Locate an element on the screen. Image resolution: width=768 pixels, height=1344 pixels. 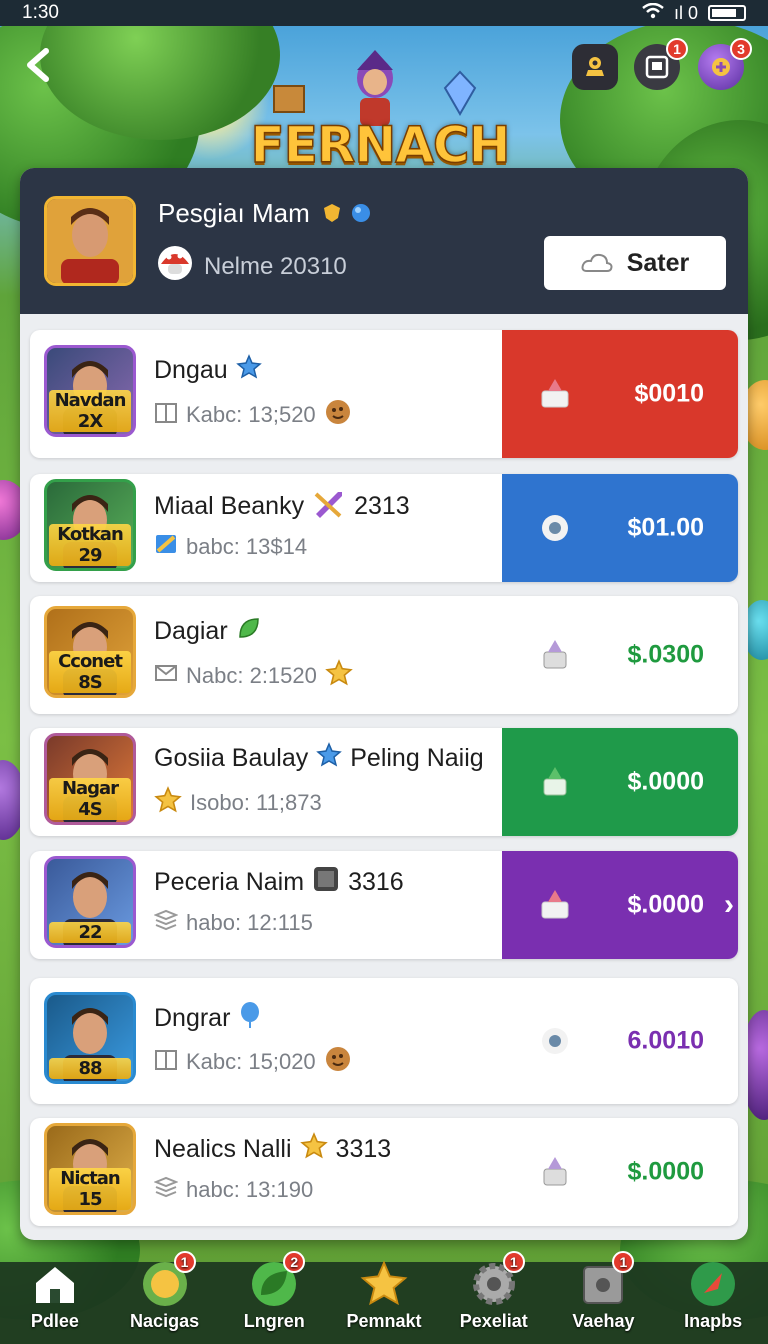
gear-icon: 1 is located at coordinates (496, 1280).